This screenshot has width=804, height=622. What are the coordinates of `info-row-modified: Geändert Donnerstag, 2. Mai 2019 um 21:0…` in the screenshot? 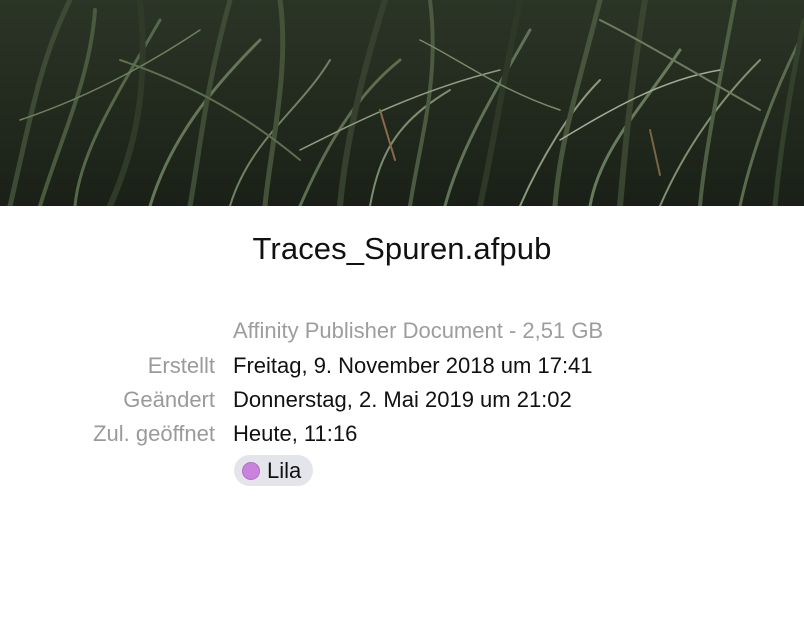 It's located at (402, 400).